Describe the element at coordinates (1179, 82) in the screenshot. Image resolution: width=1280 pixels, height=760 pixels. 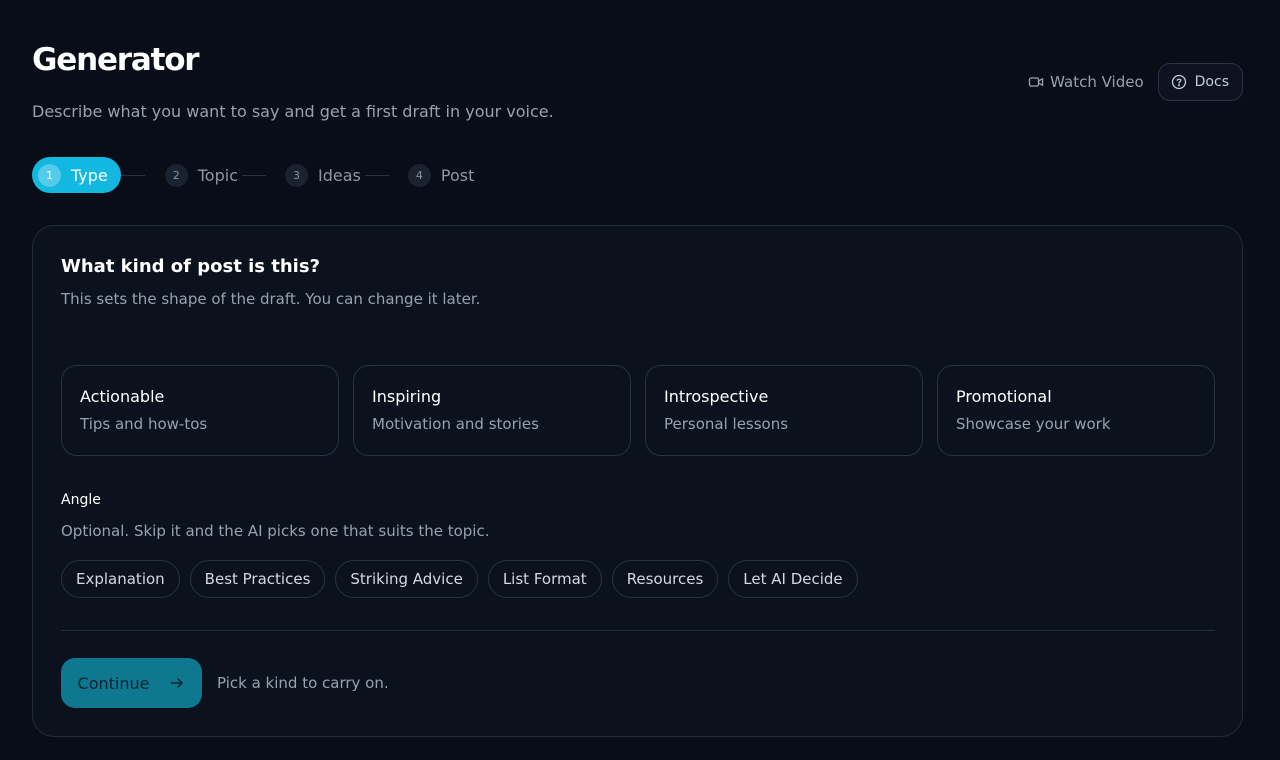
I see `help-circle-icon` at that location.